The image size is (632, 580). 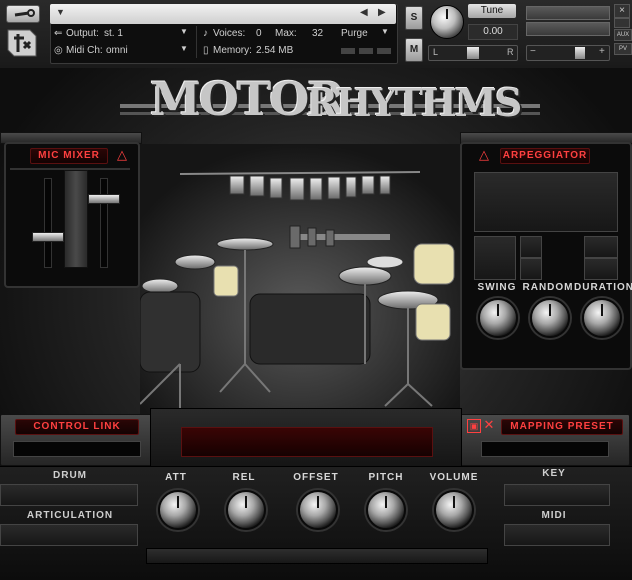 I want to click on output-value: st. 1, so click(x=113, y=33).